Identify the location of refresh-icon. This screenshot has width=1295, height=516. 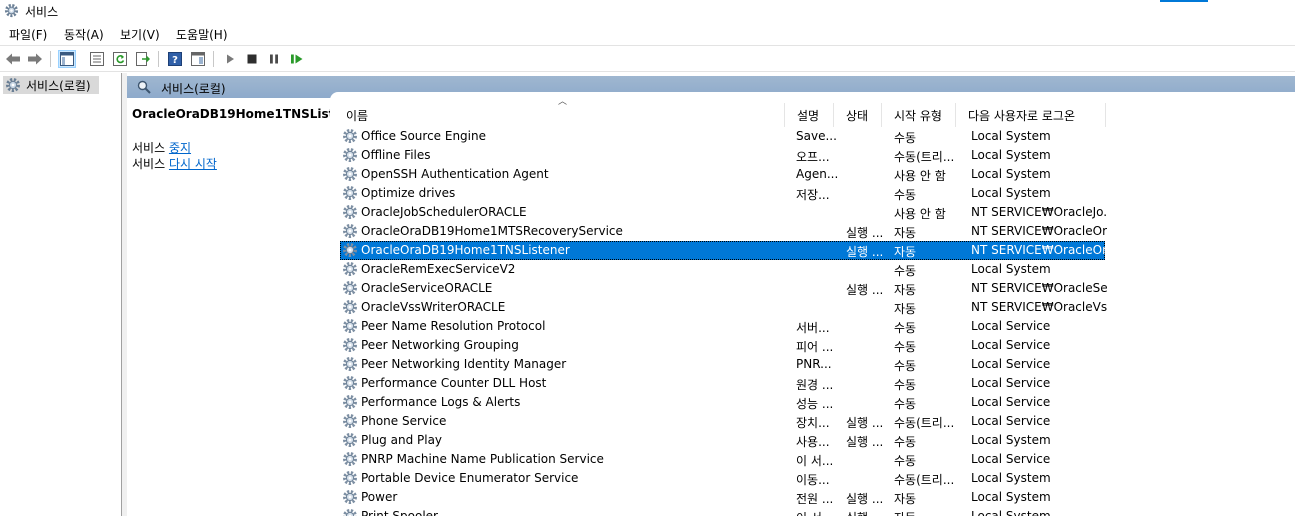
(120, 59).